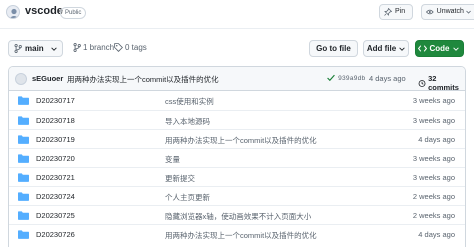  What do you see at coordinates (381, 48) in the screenshot?
I see `add-file-label: Add file` at bounding box center [381, 48].